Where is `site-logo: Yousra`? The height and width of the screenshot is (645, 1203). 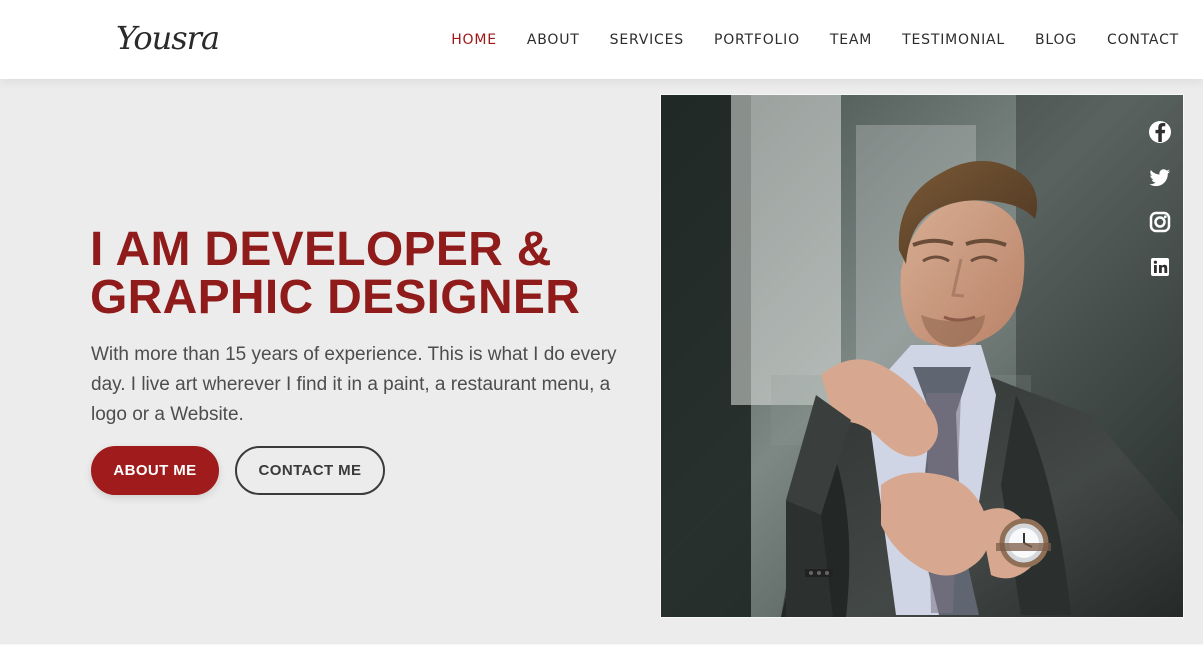 site-logo: Yousra is located at coordinates (168, 38).